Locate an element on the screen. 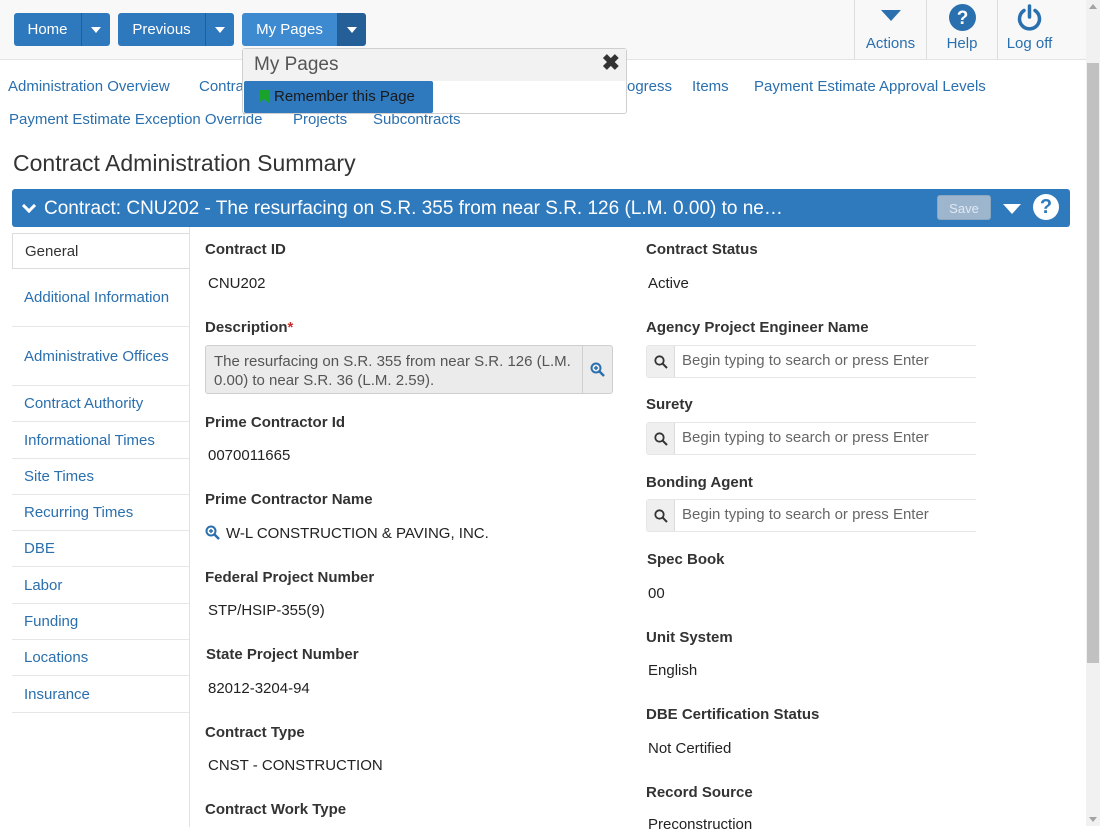 This screenshot has height=833, width=1100. bonding-agent-search: Begin typing to search or press Enter is located at coordinates (811, 515).